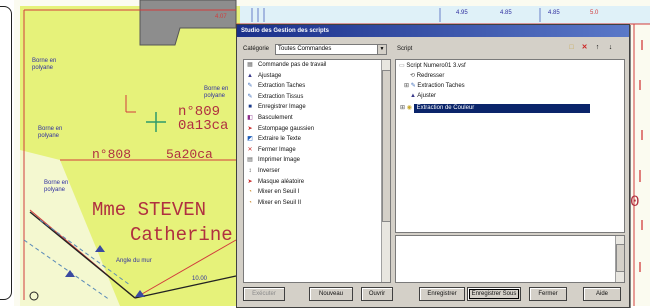  I want to click on tree-item-label: Extraction Taches, so click(441, 86).